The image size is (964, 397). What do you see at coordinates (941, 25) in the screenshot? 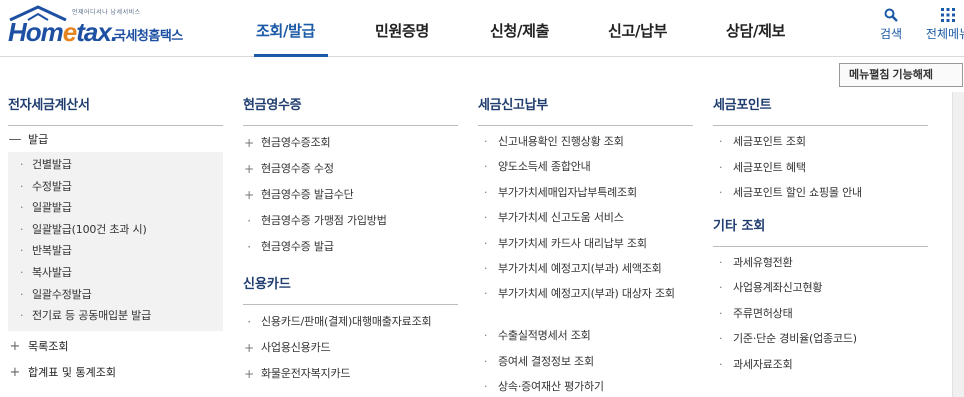
I see `all-menu-button: 전체메뉴` at bounding box center [941, 25].